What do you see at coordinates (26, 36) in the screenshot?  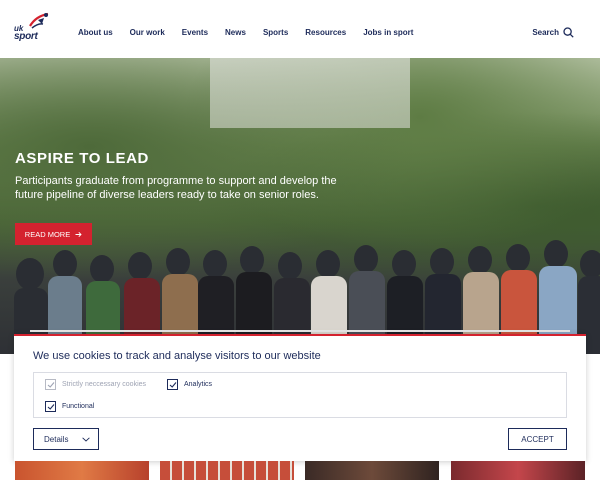 I see `logo-sport-text: sport` at bounding box center [26, 36].